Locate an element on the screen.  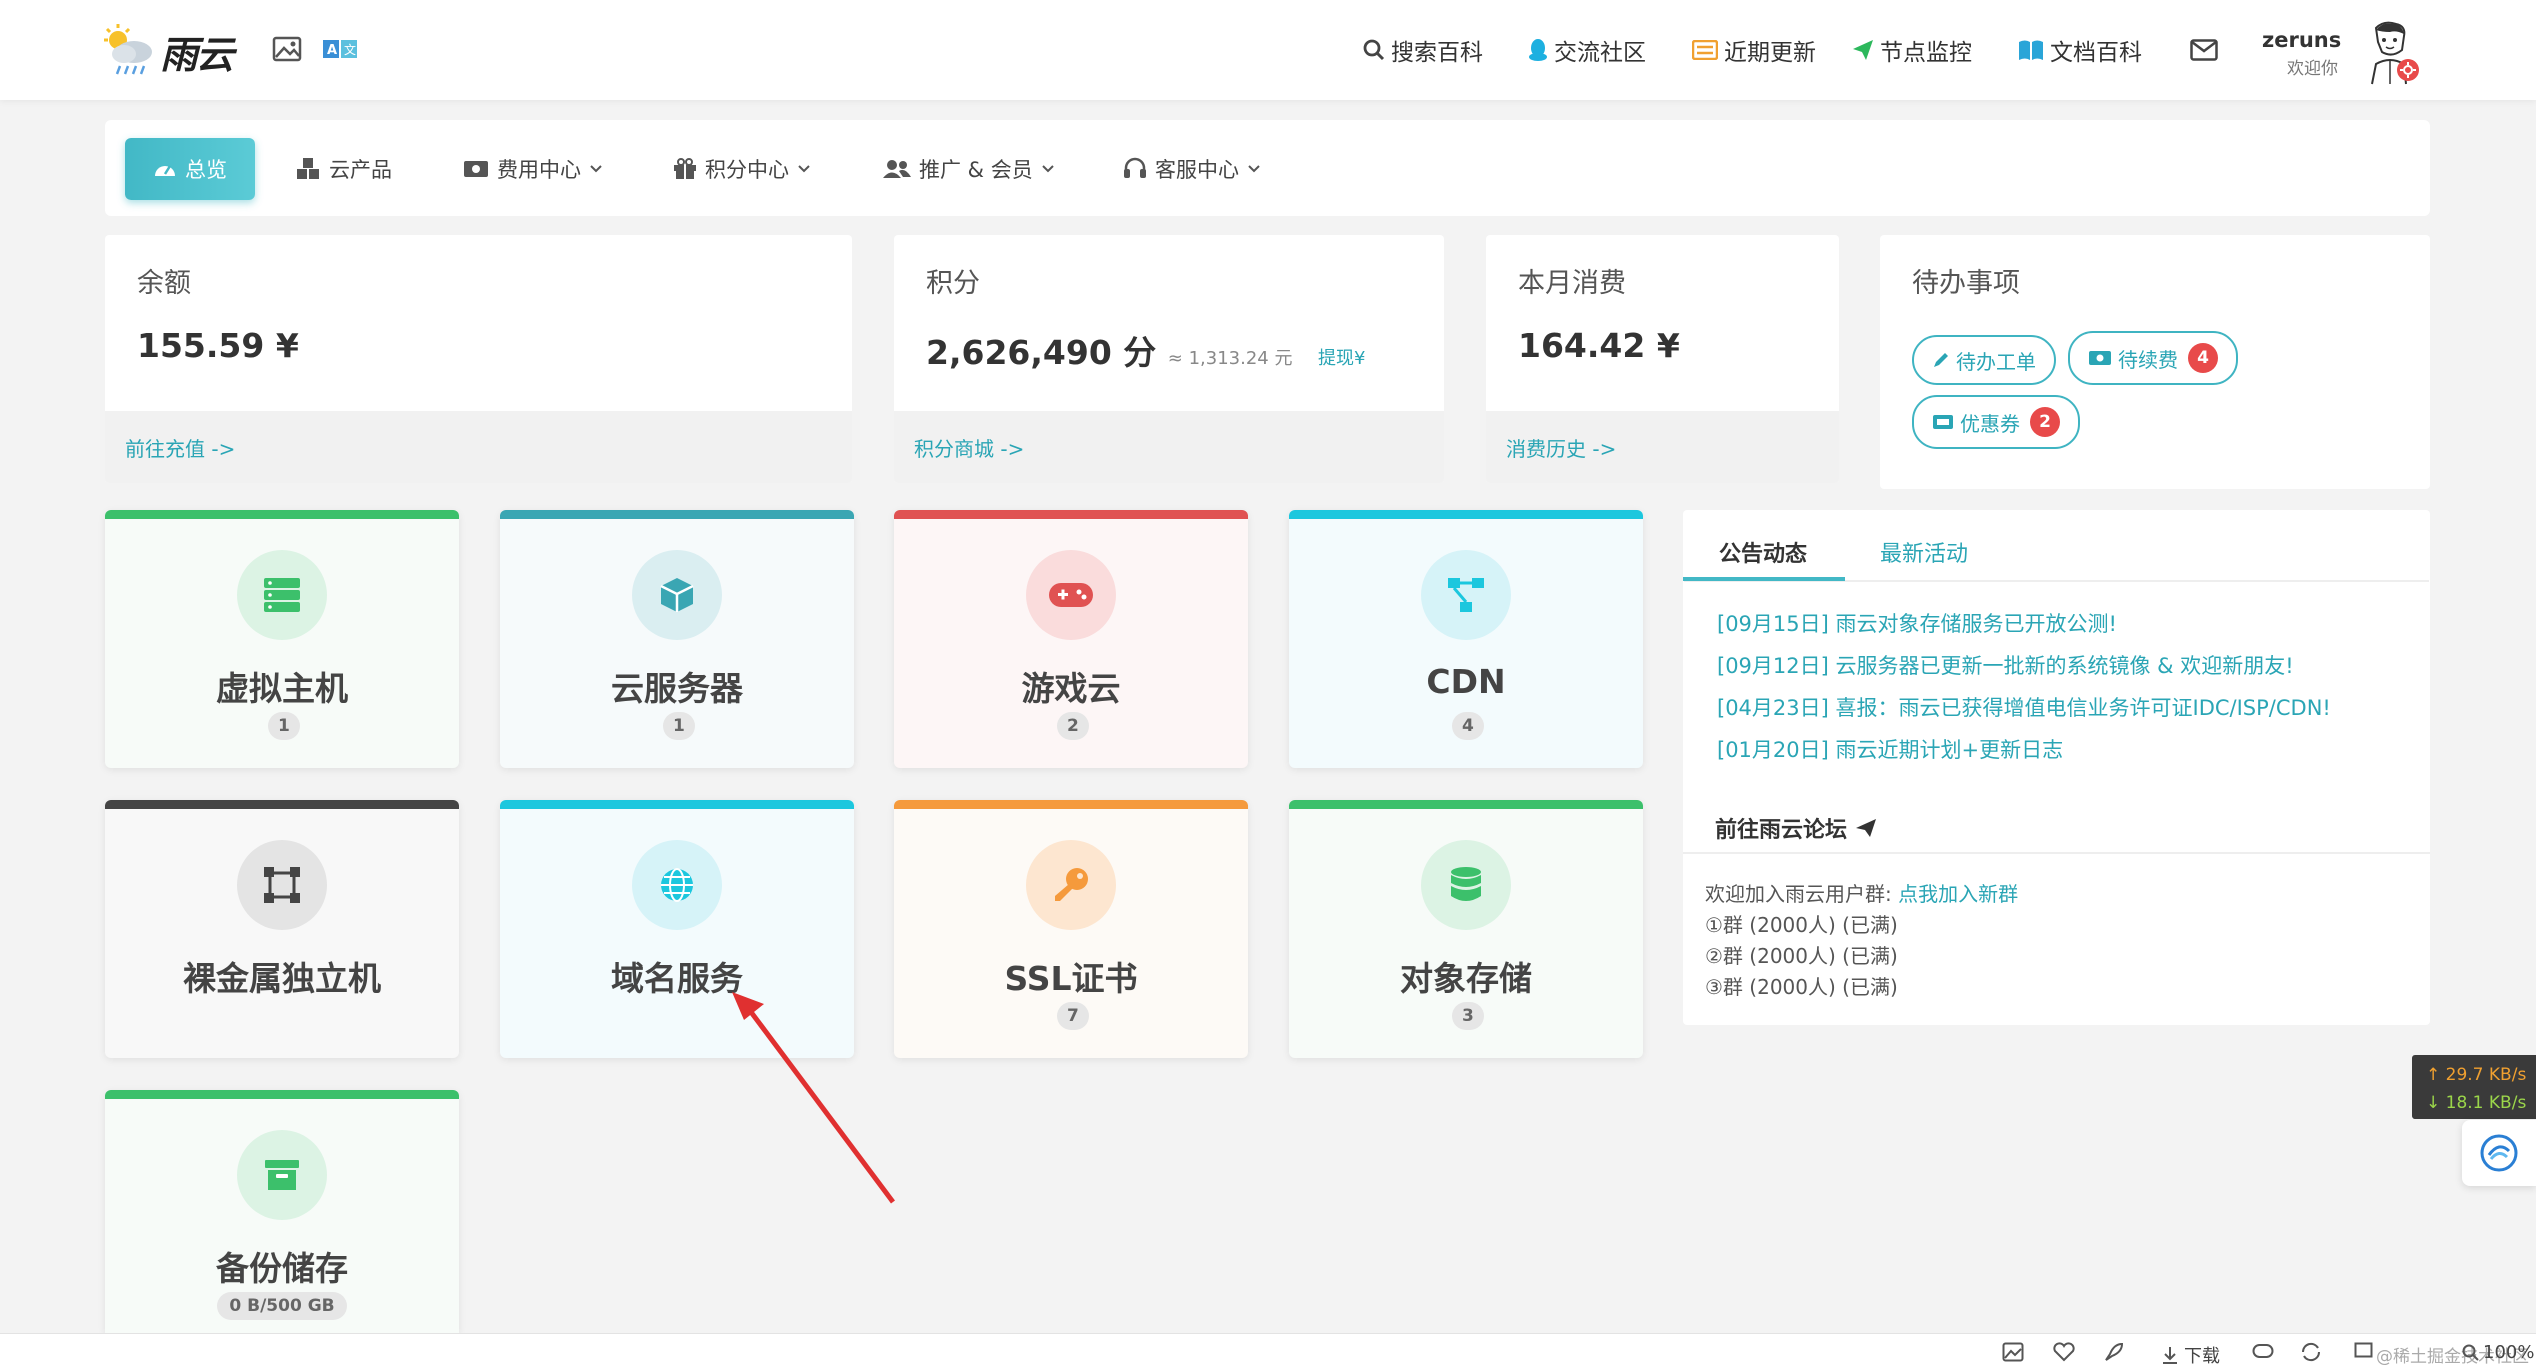
server-icon is located at coordinates (282, 595).